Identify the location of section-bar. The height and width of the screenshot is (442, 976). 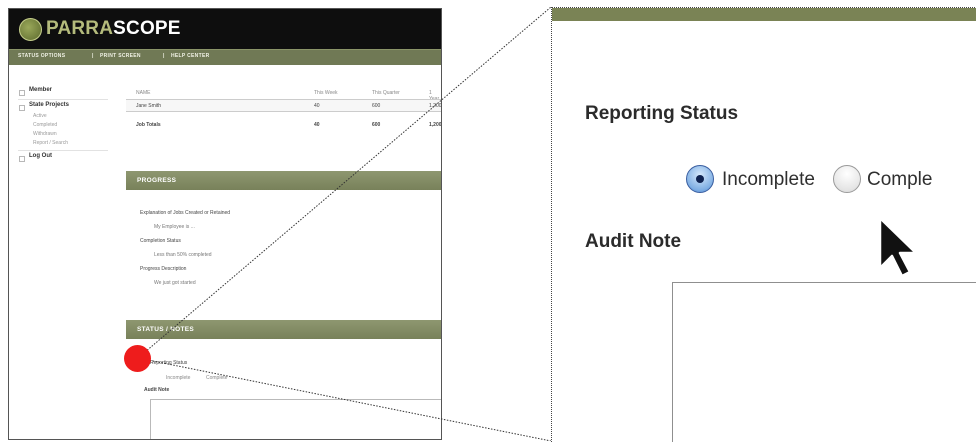
(764, 14).